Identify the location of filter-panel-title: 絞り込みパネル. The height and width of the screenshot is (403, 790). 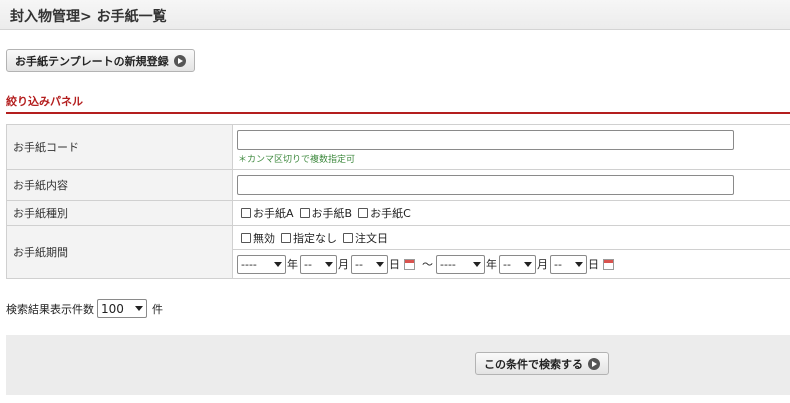
(44, 101).